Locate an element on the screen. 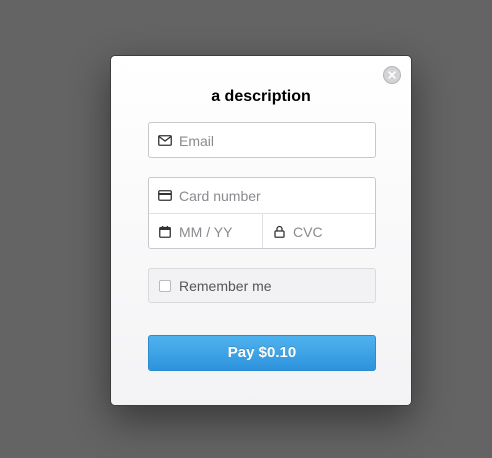  remember-me-checkbox is located at coordinates (165, 285).